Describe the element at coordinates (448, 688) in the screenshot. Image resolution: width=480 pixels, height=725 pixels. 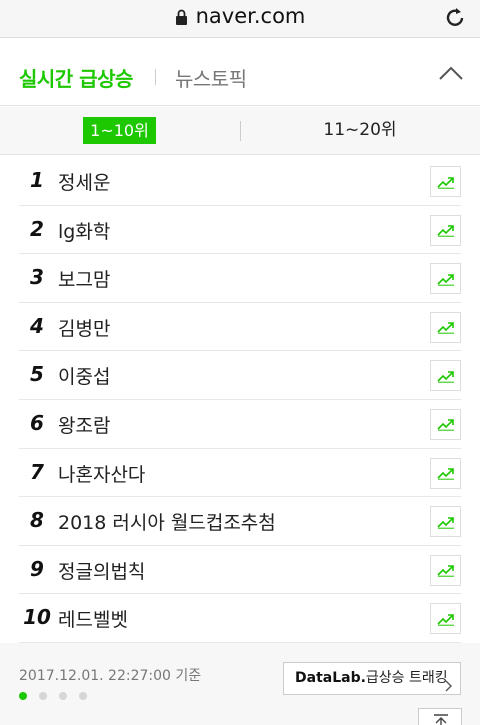
I see `chevron-right-icon` at that location.